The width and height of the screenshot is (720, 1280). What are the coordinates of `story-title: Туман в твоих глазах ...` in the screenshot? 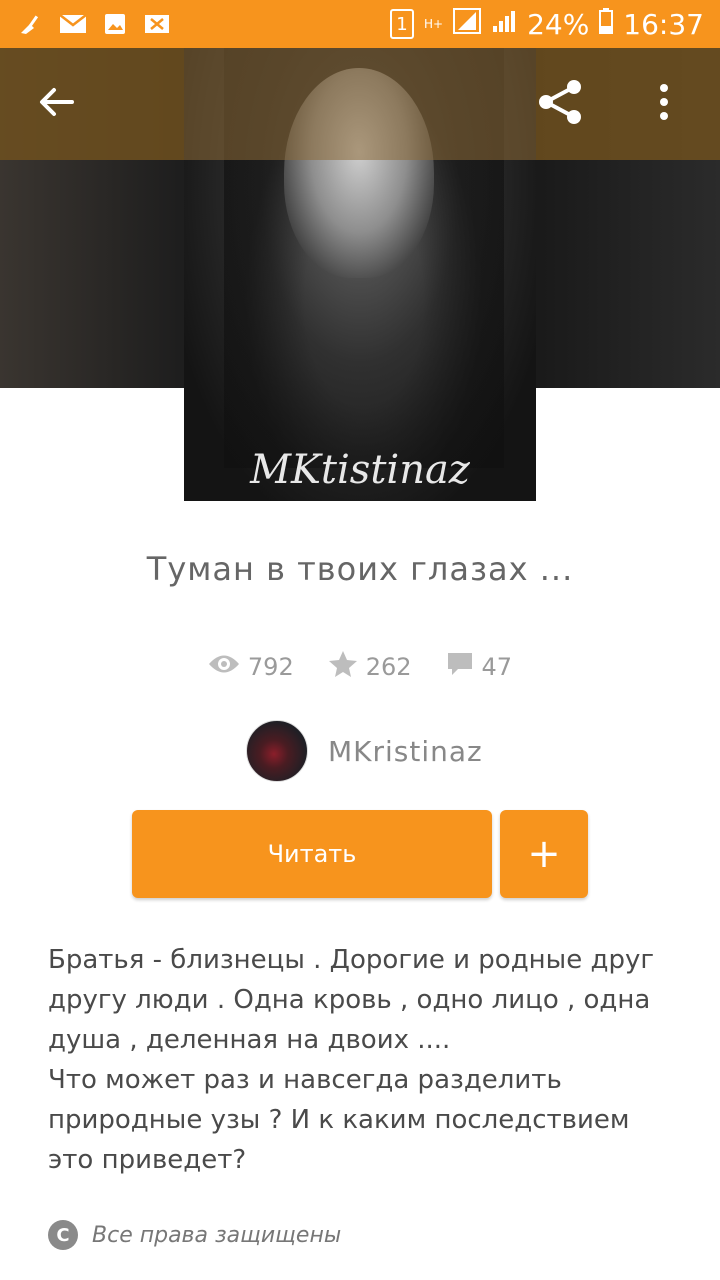 It's located at (360, 569).